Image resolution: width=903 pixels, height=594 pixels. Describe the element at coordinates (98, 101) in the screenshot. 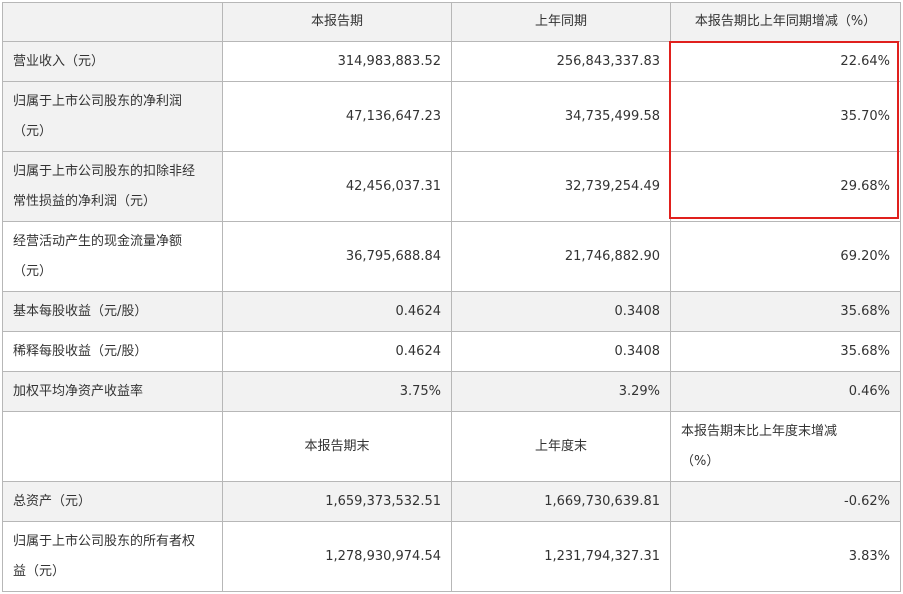

I see `row-label-line1: 归属于上市公司股东的净利润` at that location.